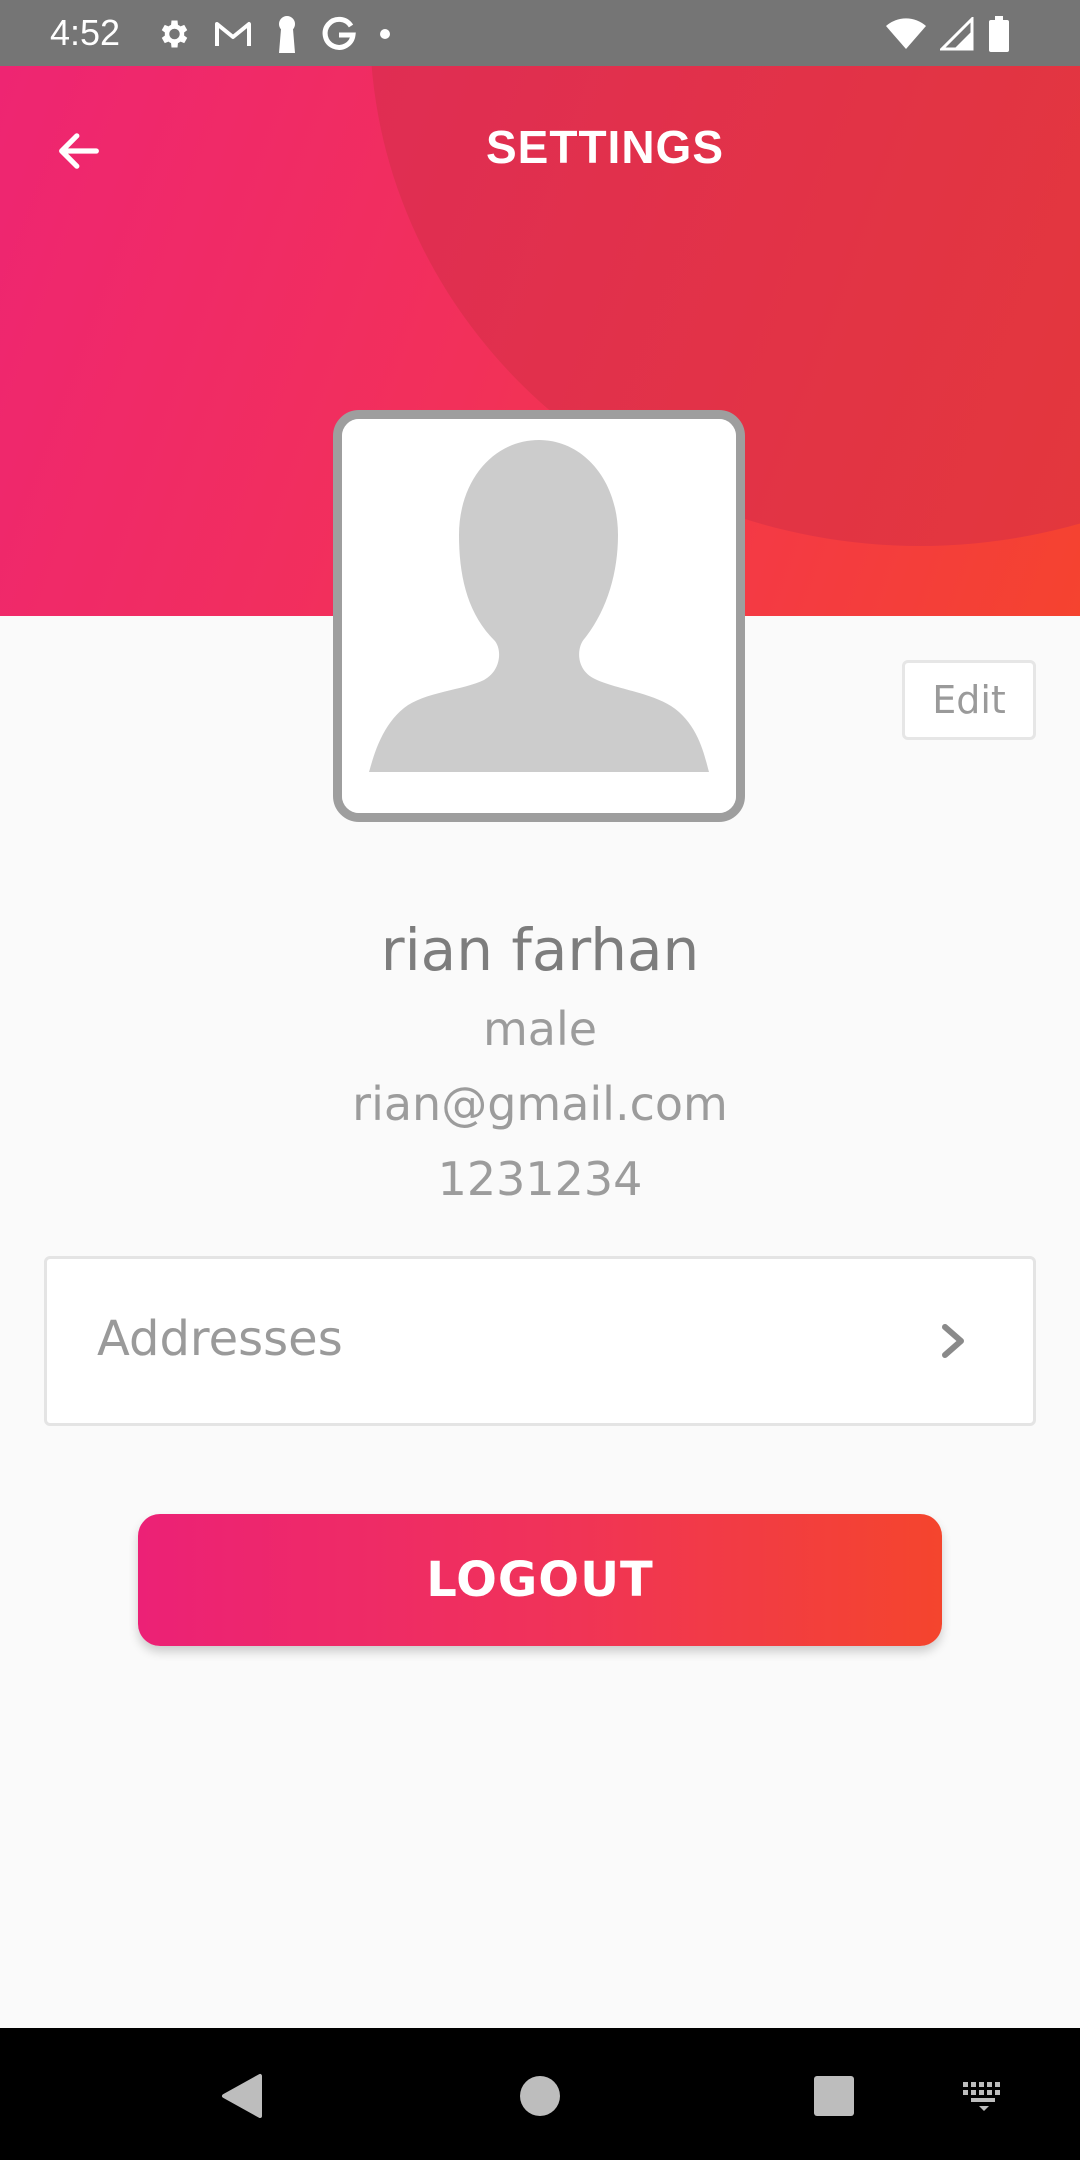  I want to click on keyhole-icon, so click(287, 34).